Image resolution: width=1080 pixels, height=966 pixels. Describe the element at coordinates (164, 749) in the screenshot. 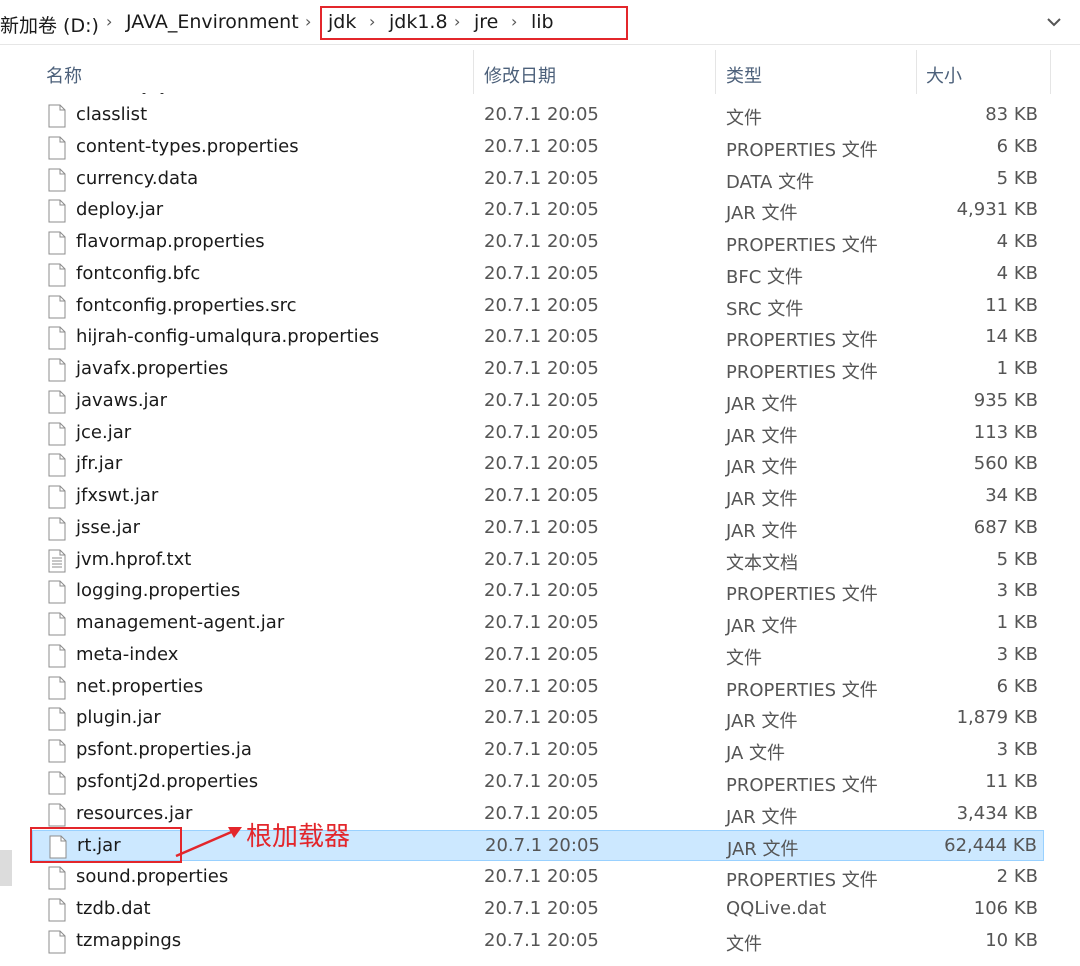

I see `file-name: psfont.properties.ja` at that location.